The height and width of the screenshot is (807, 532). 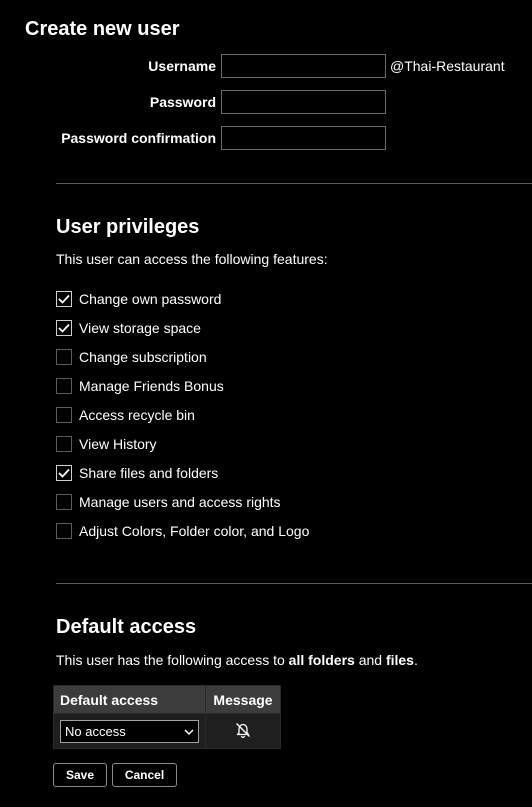 I want to click on password-confirmation-label: Password confirmation, so click(x=138, y=138).